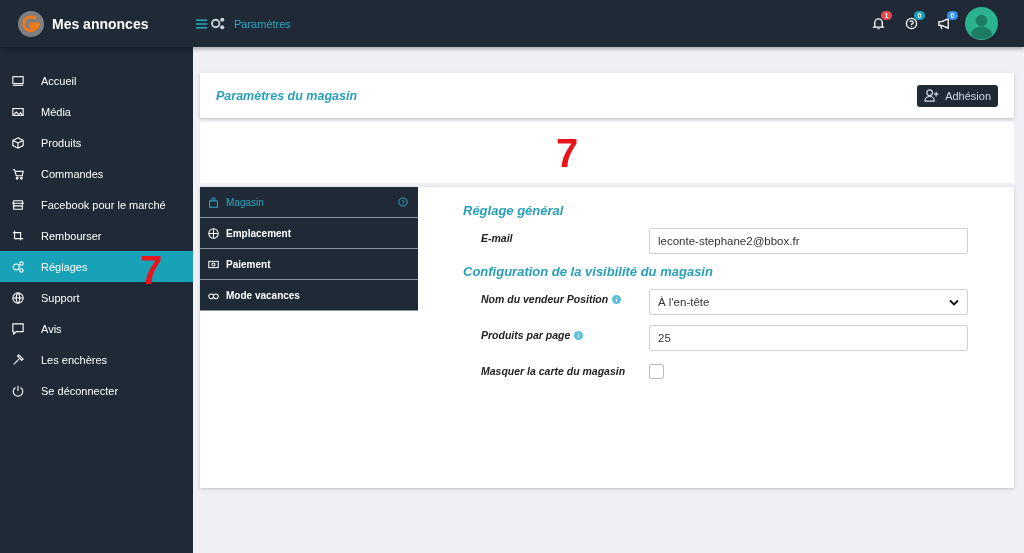 Image resolution: width=1024 pixels, height=553 pixels. I want to click on section-title: Configuration de la visibilité du magasin, so click(588, 271).